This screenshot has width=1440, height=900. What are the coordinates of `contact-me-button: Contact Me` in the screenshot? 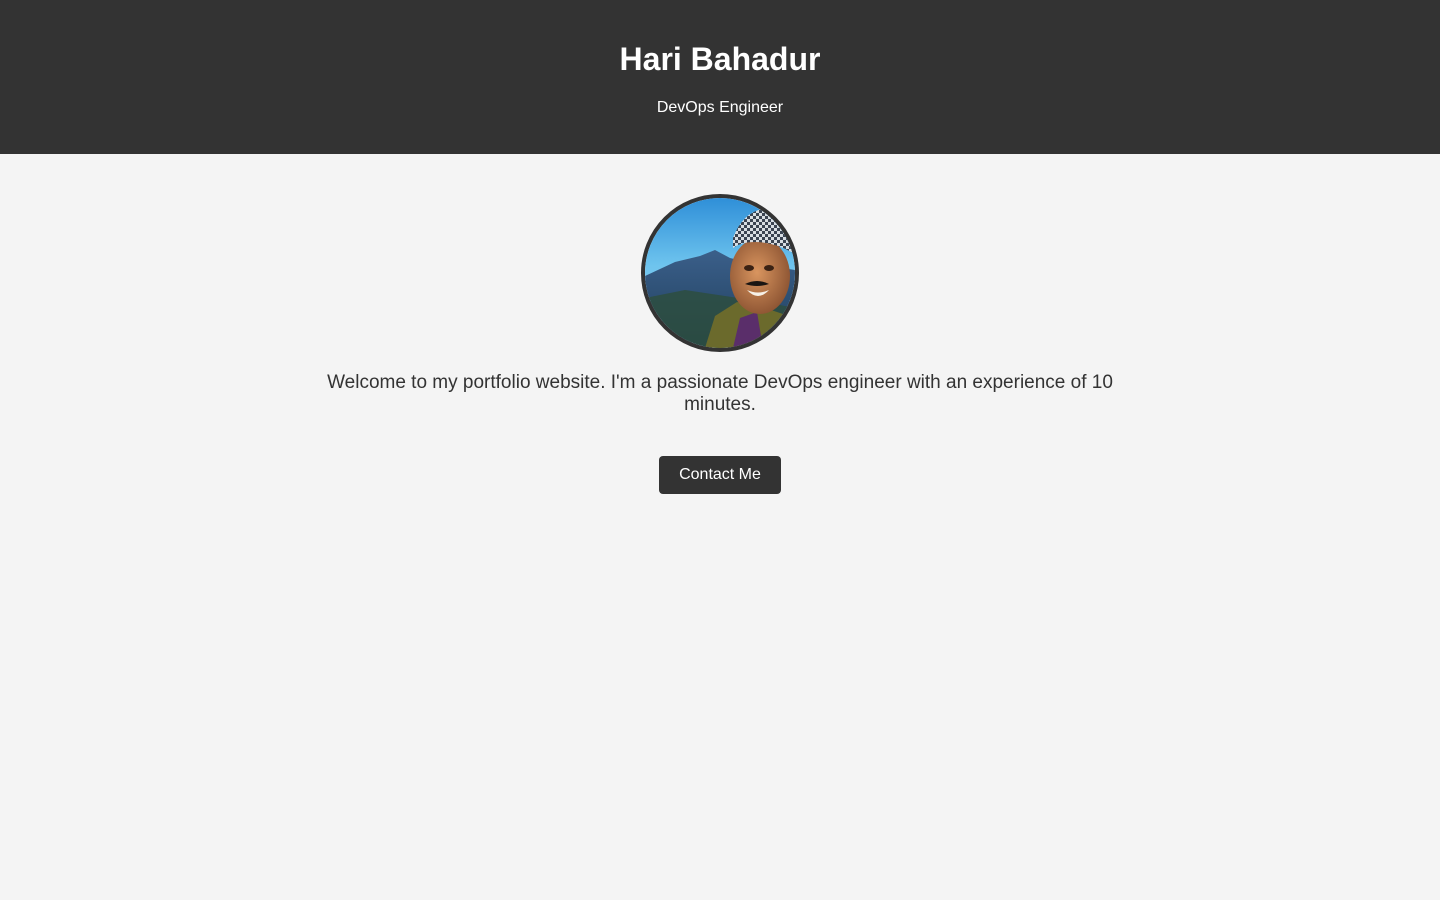 It's located at (720, 475).